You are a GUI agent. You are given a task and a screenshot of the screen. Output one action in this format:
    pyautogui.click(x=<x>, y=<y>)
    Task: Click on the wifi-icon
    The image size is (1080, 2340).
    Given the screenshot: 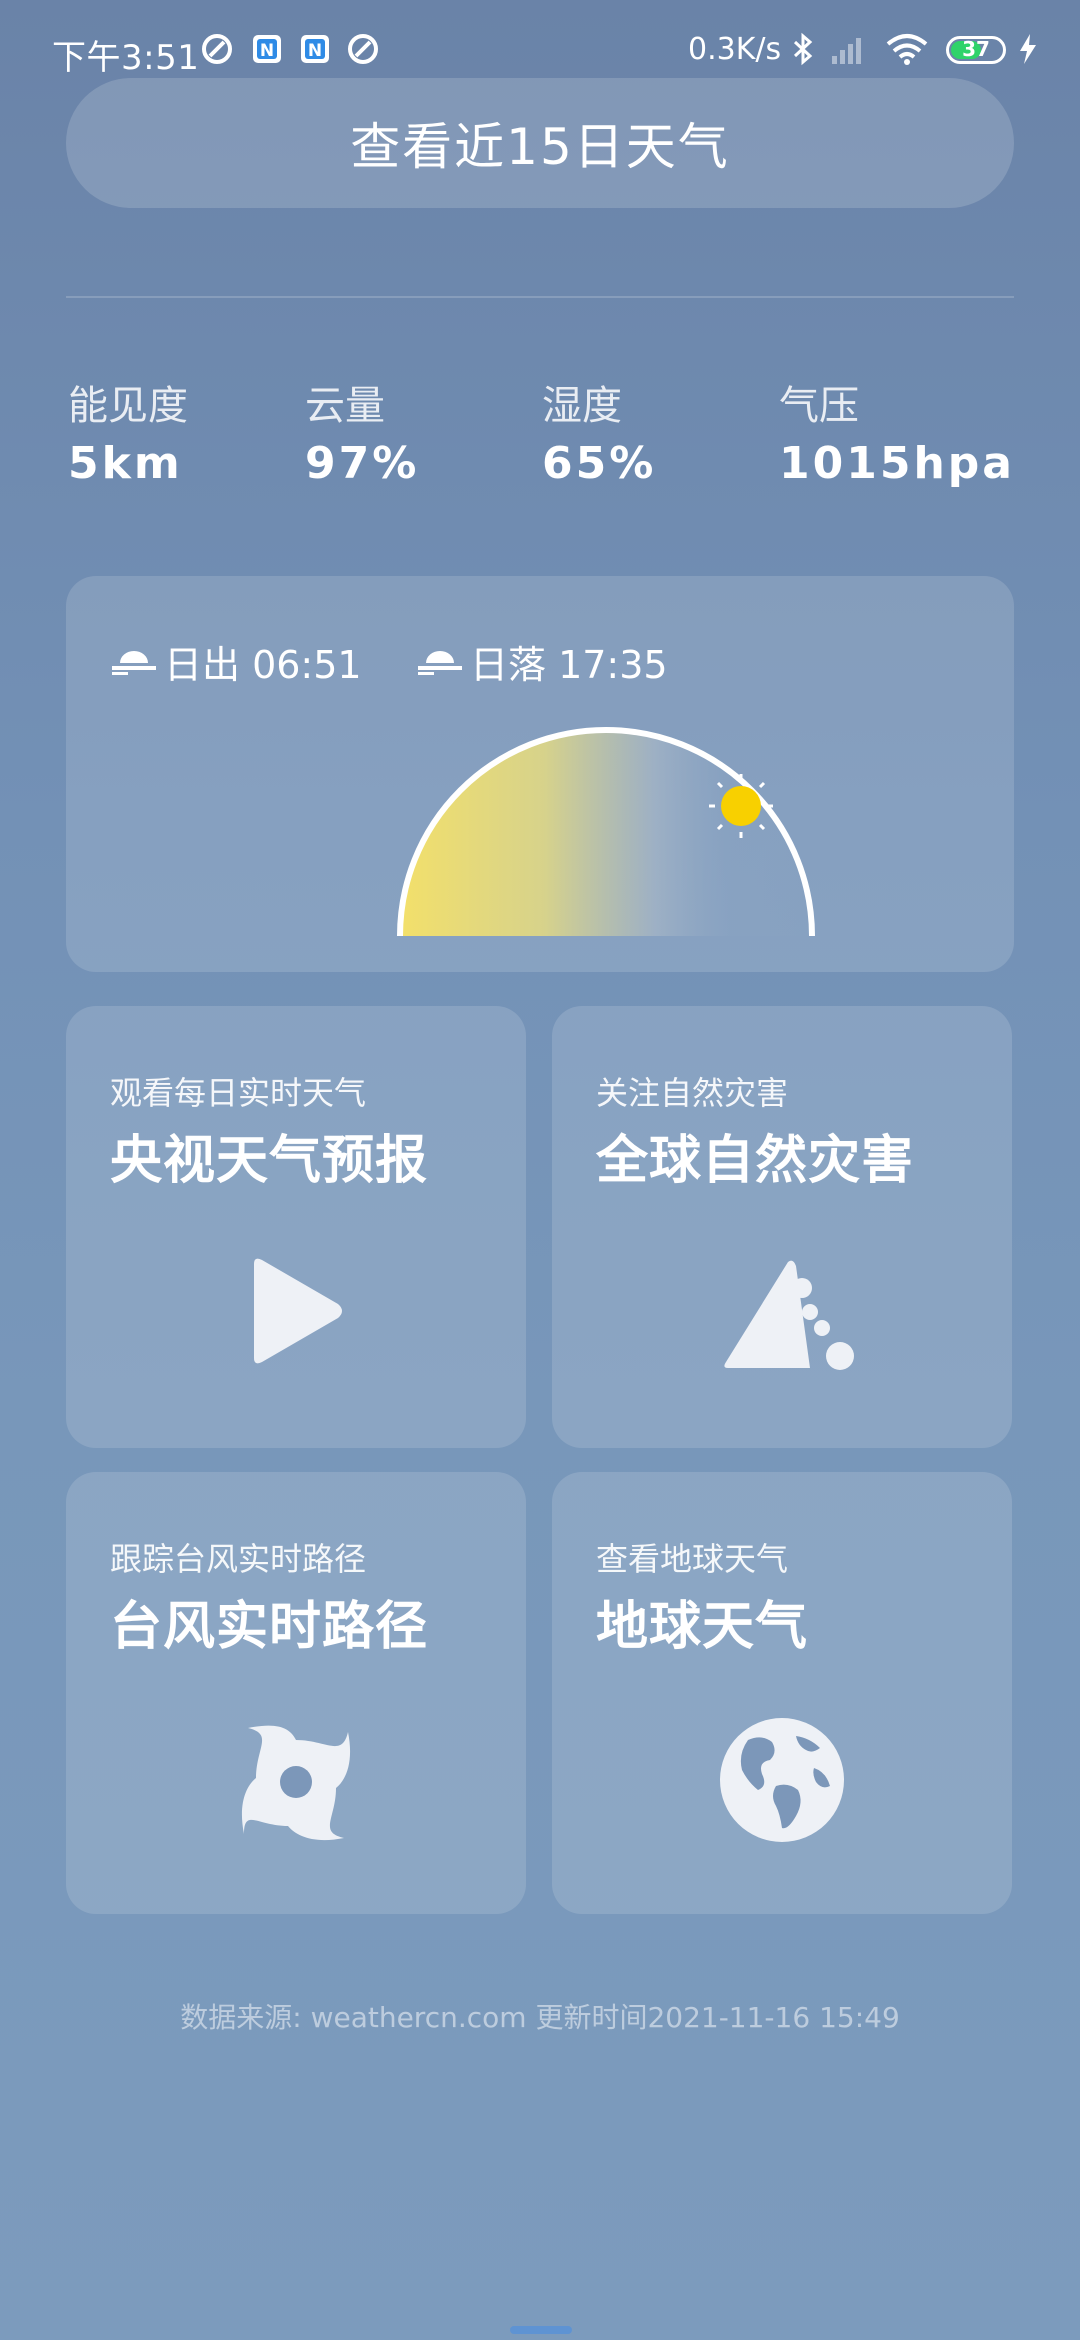 What is the action you would take?
    pyautogui.click(x=907, y=49)
    